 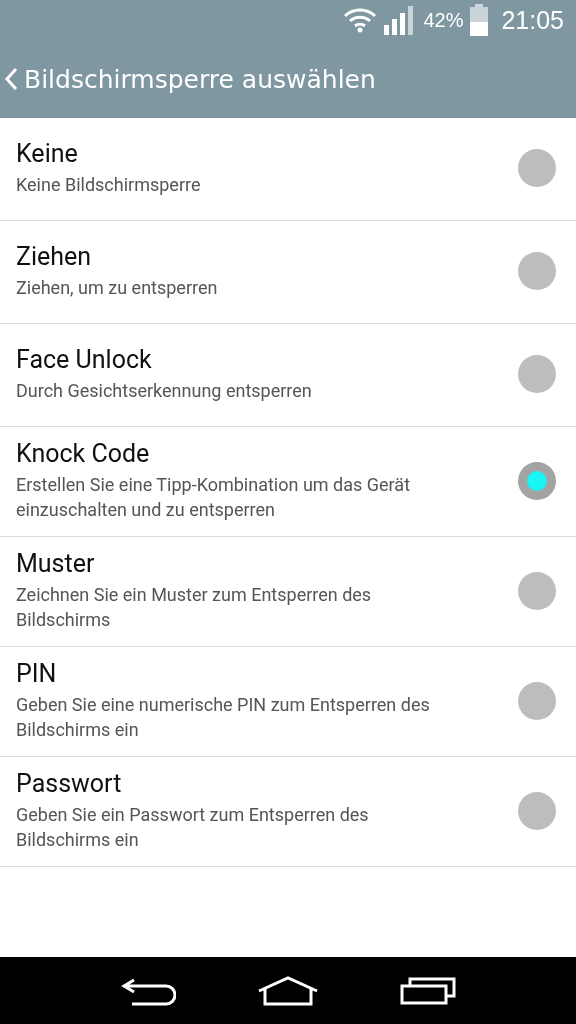 I want to click on battery-icon, so click(x=479, y=20).